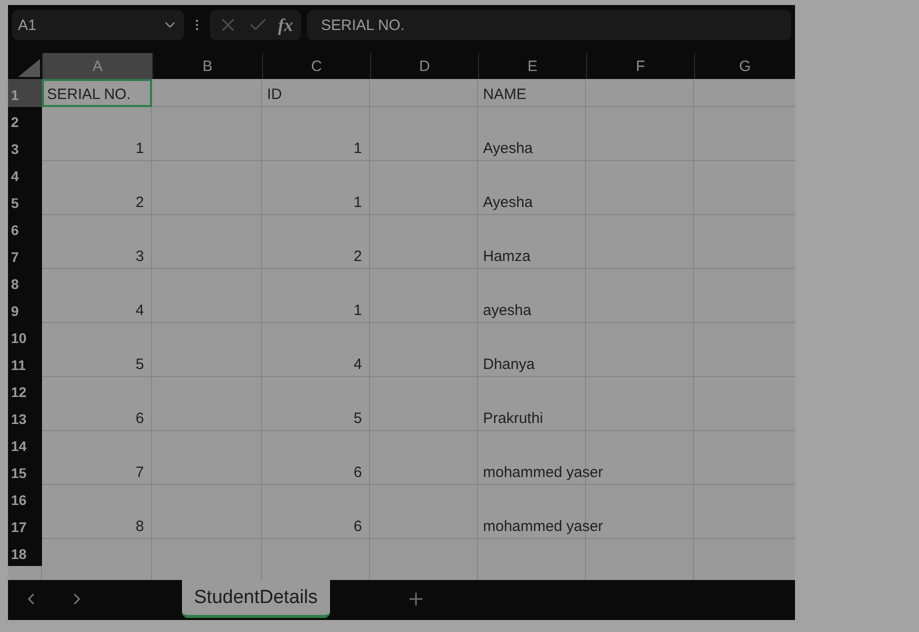 The width and height of the screenshot is (919, 632). I want to click on column-header: C, so click(316, 66).